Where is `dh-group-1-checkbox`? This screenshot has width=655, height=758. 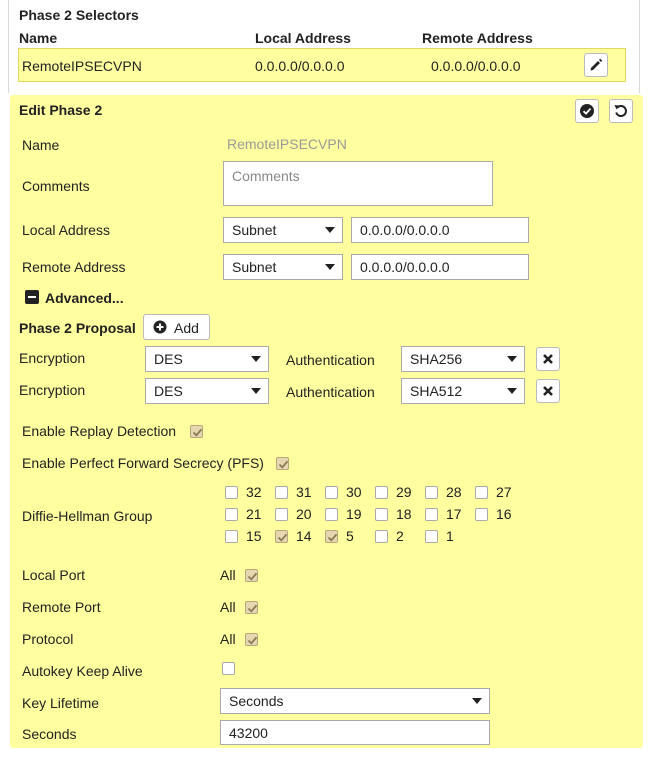 dh-group-1-checkbox is located at coordinates (431, 536).